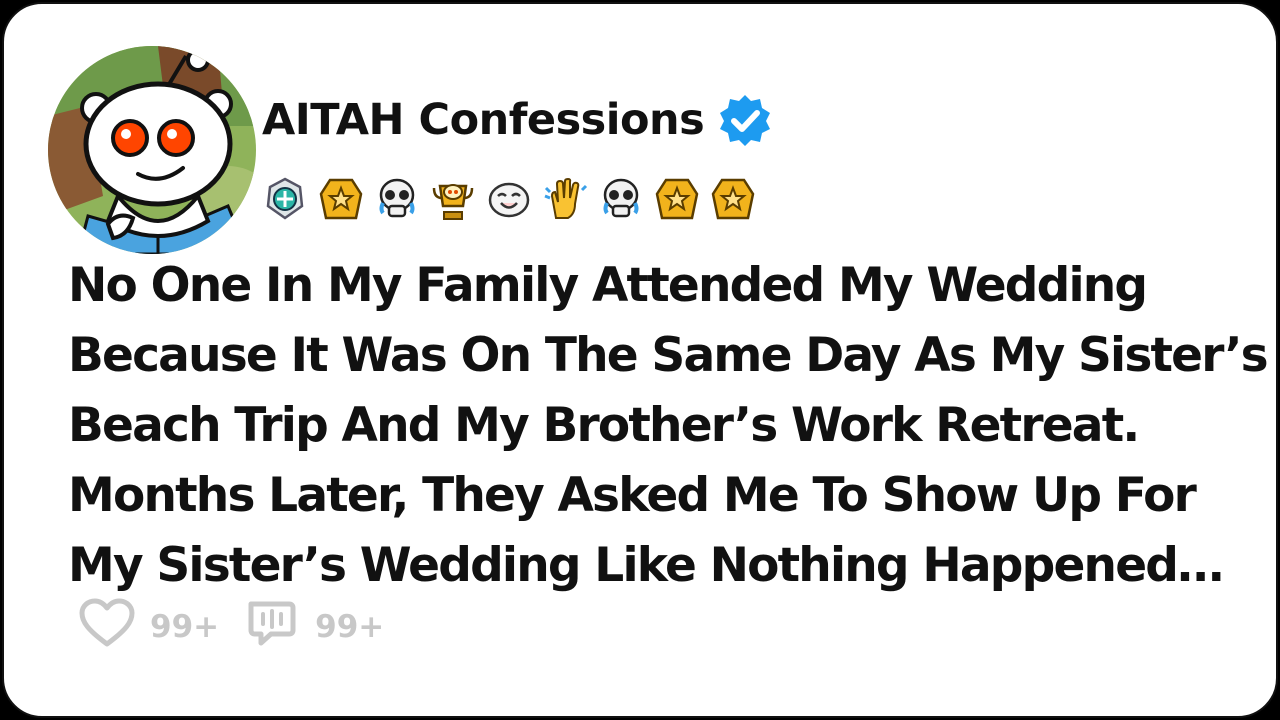 This screenshot has width=1280, height=720. What do you see at coordinates (483, 120) in the screenshot?
I see `author-name: AITAH Confessions` at bounding box center [483, 120].